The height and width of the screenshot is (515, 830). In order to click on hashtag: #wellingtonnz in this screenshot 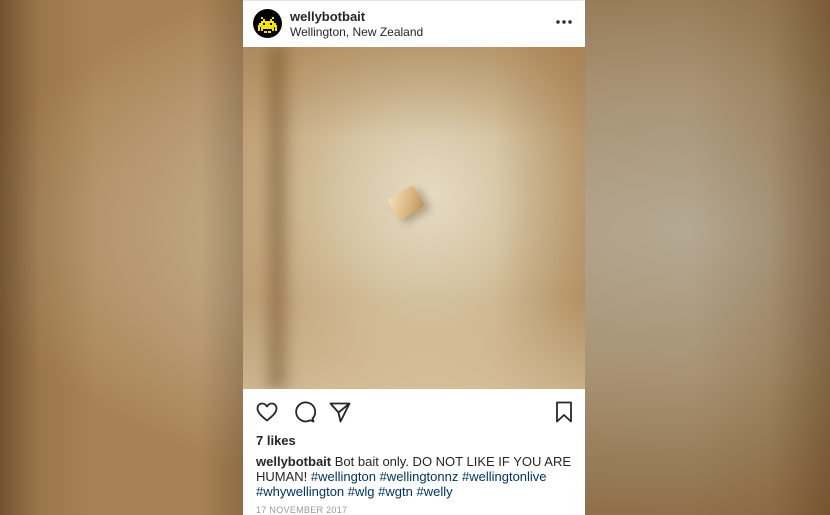, I will do `click(419, 476)`.